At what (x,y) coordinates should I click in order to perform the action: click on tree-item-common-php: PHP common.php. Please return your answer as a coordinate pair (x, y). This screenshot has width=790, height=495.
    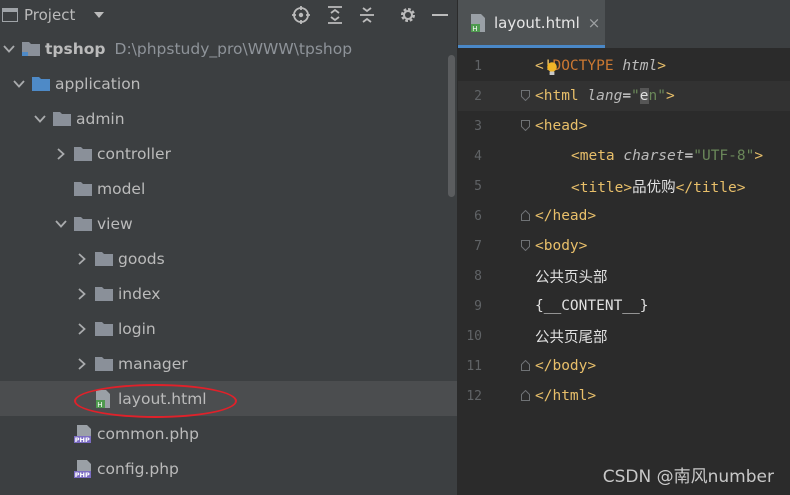
    Looking at the image, I should click on (228, 433).